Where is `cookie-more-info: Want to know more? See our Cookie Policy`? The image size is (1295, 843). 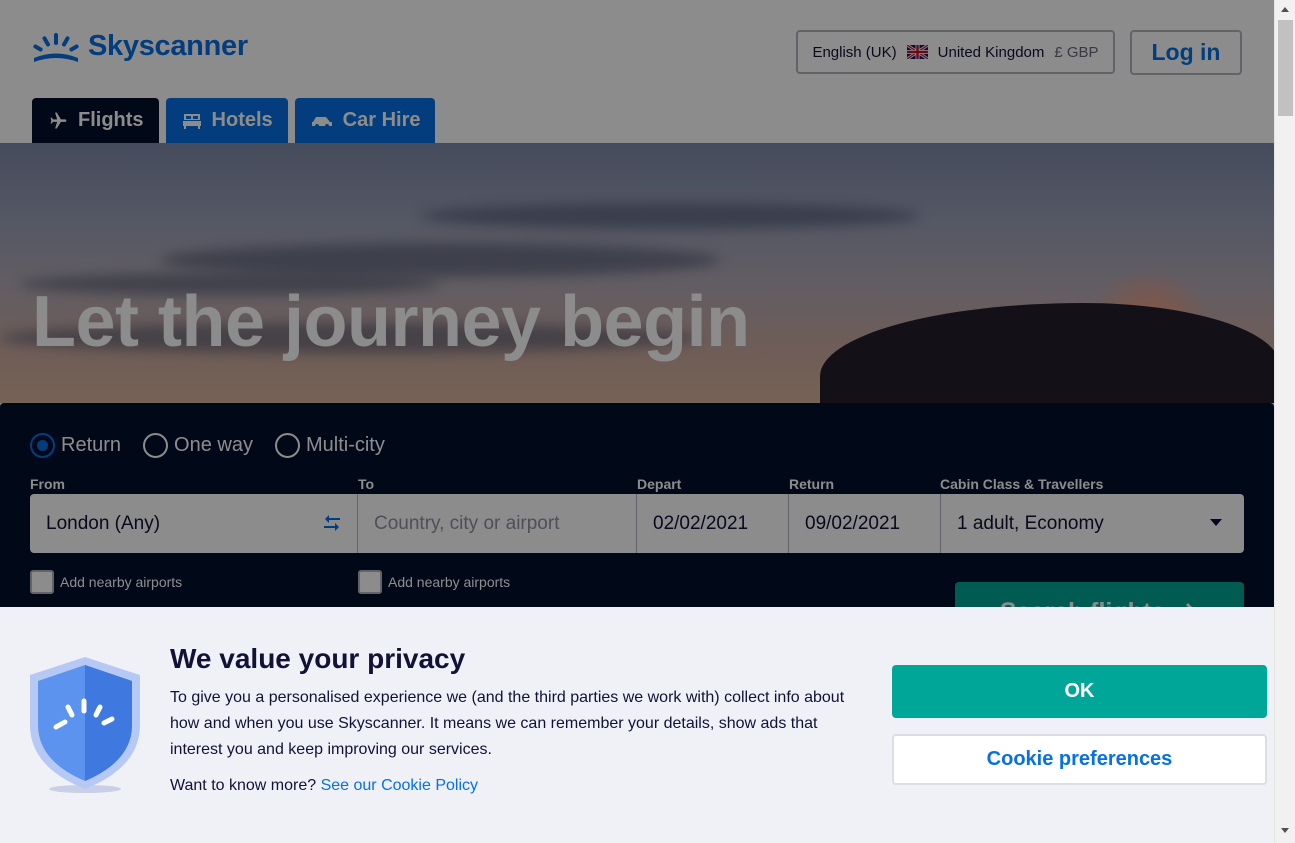
cookie-more-info: Want to know more? See our Cookie Policy is located at coordinates (324, 786).